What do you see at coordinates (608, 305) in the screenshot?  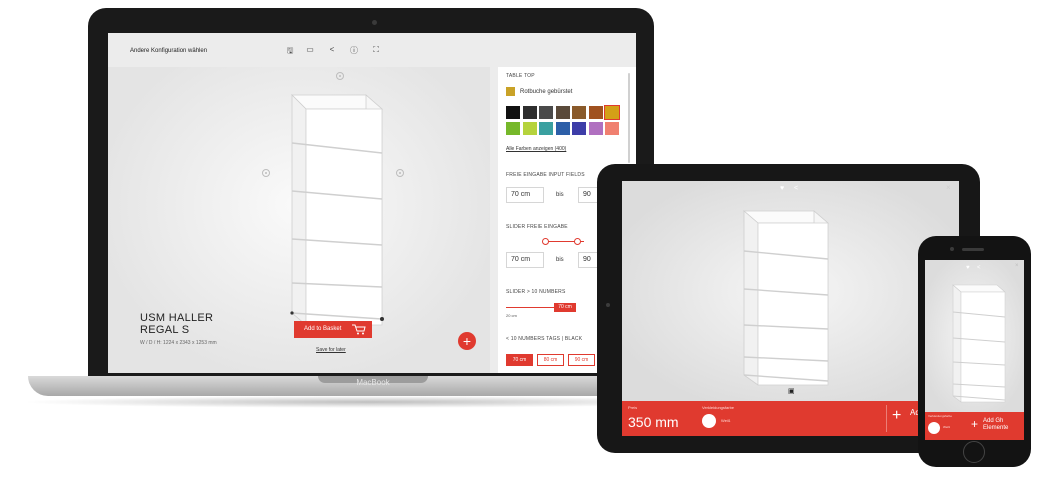 I see `tablet-home-button` at bounding box center [608, 305].